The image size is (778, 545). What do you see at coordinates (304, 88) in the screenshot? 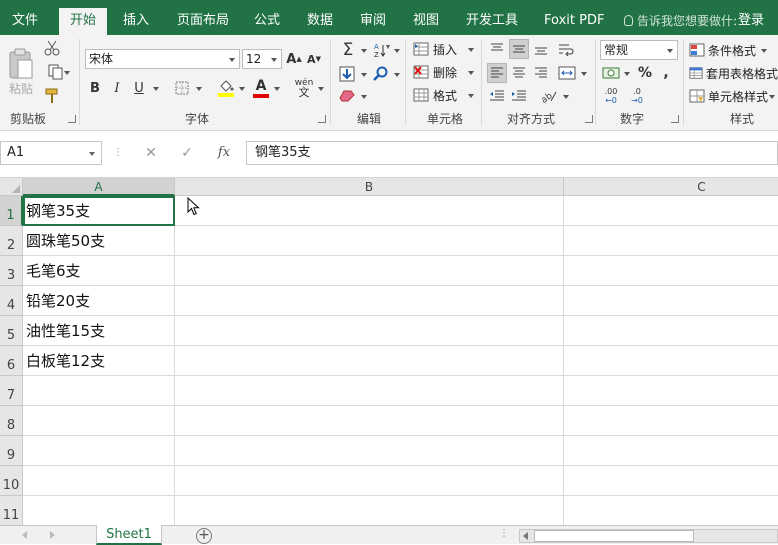
I see `phonetic-button: wén 文` at bounding box center [304, 88].